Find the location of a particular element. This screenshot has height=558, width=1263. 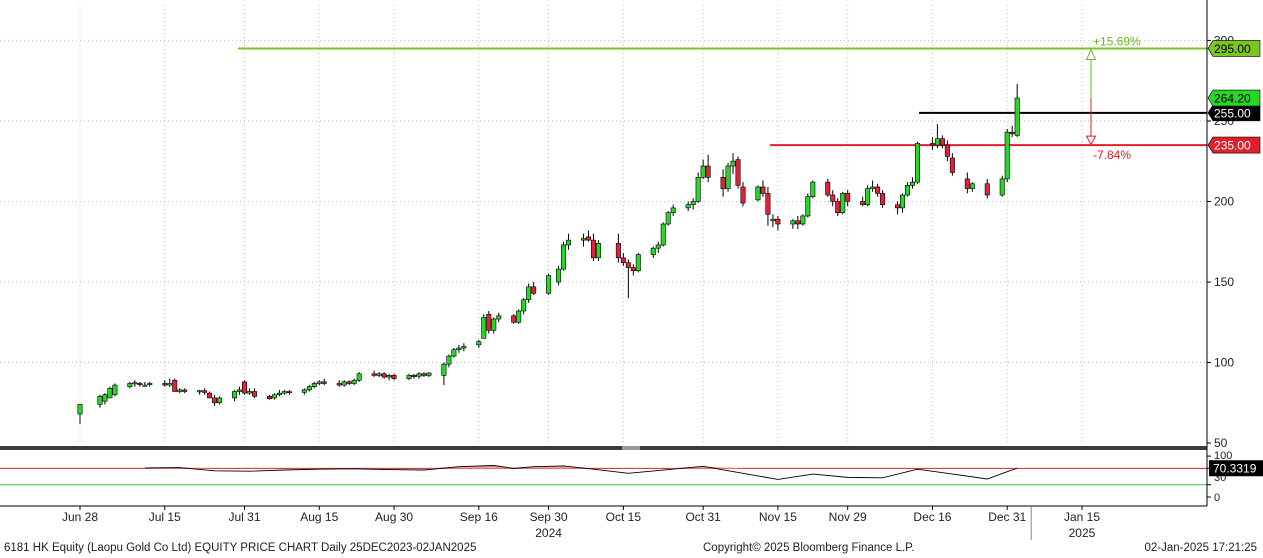

down-arrow-icon is located at coordinates (1091, 140).